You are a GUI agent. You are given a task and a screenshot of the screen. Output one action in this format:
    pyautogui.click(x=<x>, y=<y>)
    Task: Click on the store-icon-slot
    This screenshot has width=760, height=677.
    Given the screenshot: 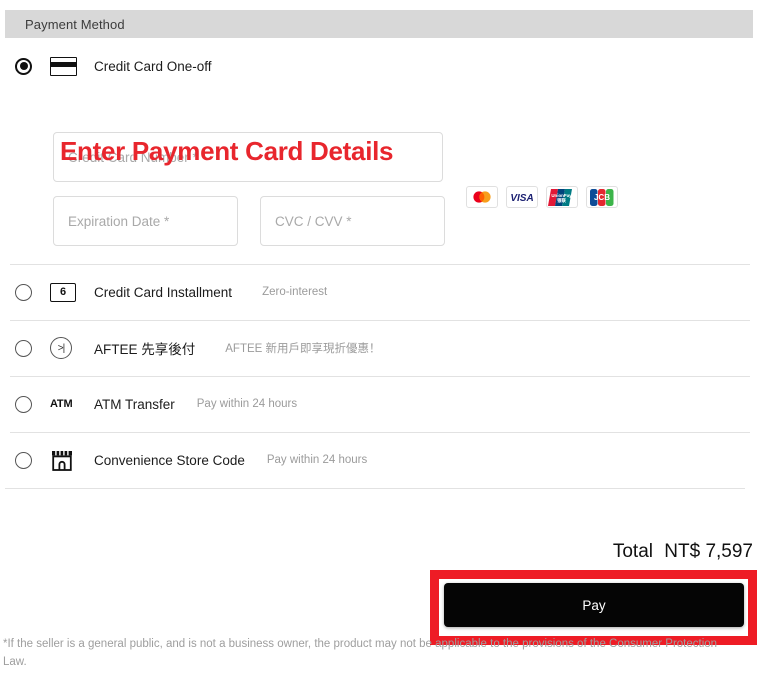 What is the action you would take?
    pyautogui.click(x=67, y=460)
    